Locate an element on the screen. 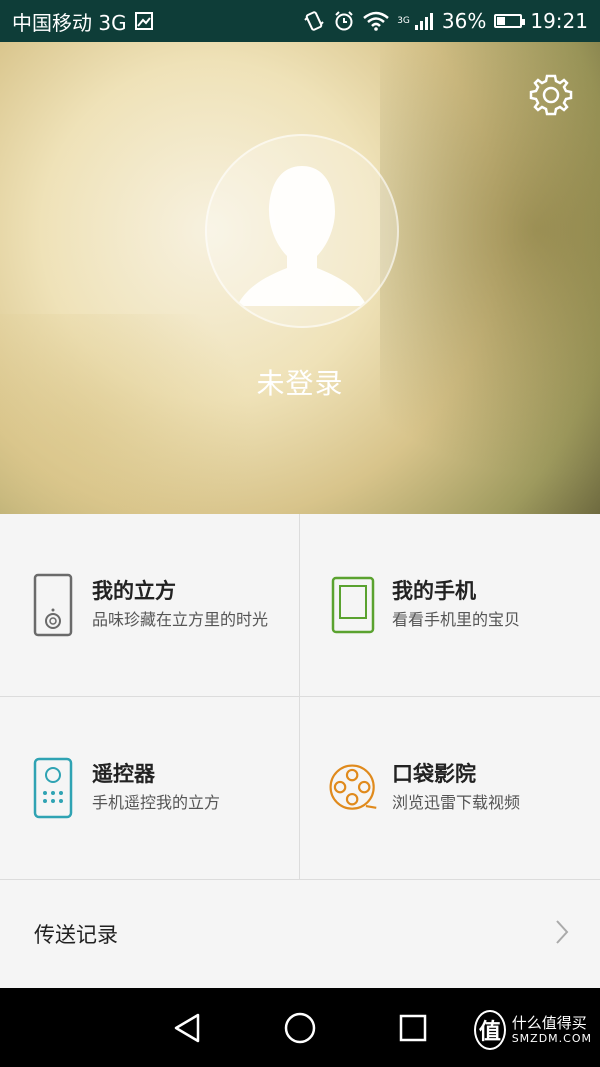 The image size is (600, 1067). back-icon is located at coordinates (187, 1028).